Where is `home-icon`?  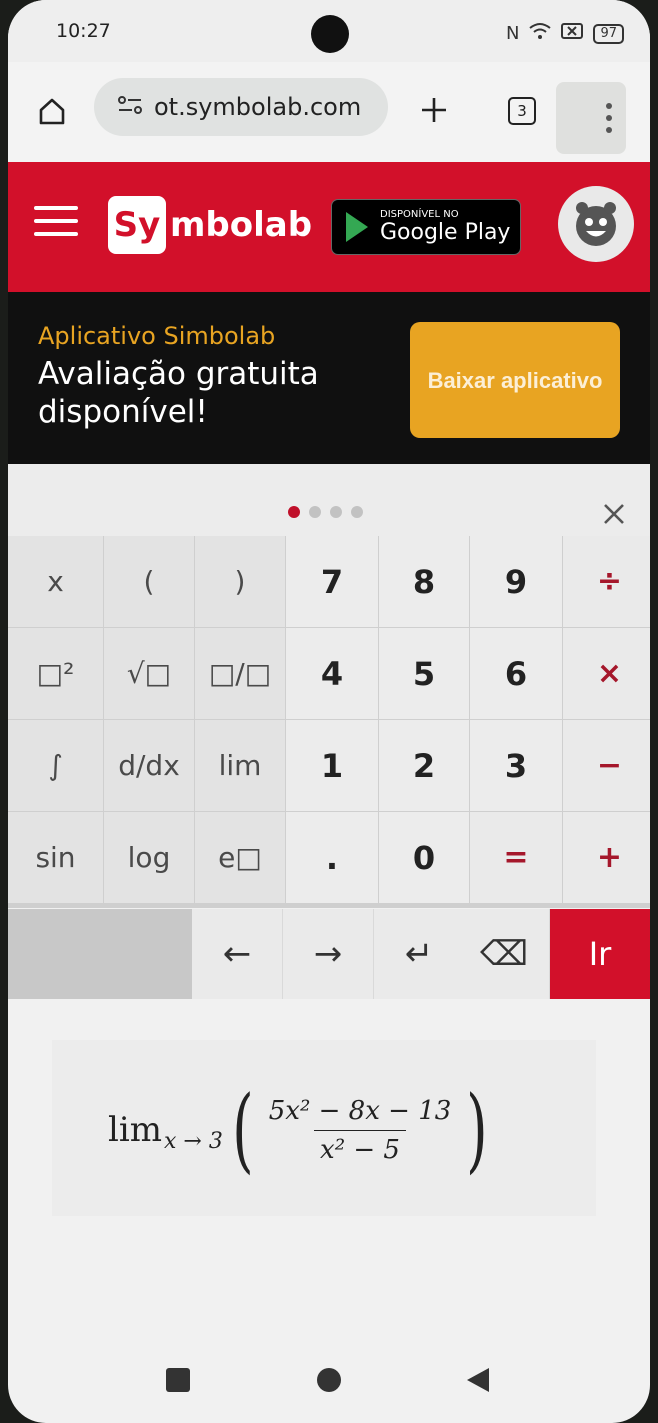
home-icon is located at coordinates (52, 111).